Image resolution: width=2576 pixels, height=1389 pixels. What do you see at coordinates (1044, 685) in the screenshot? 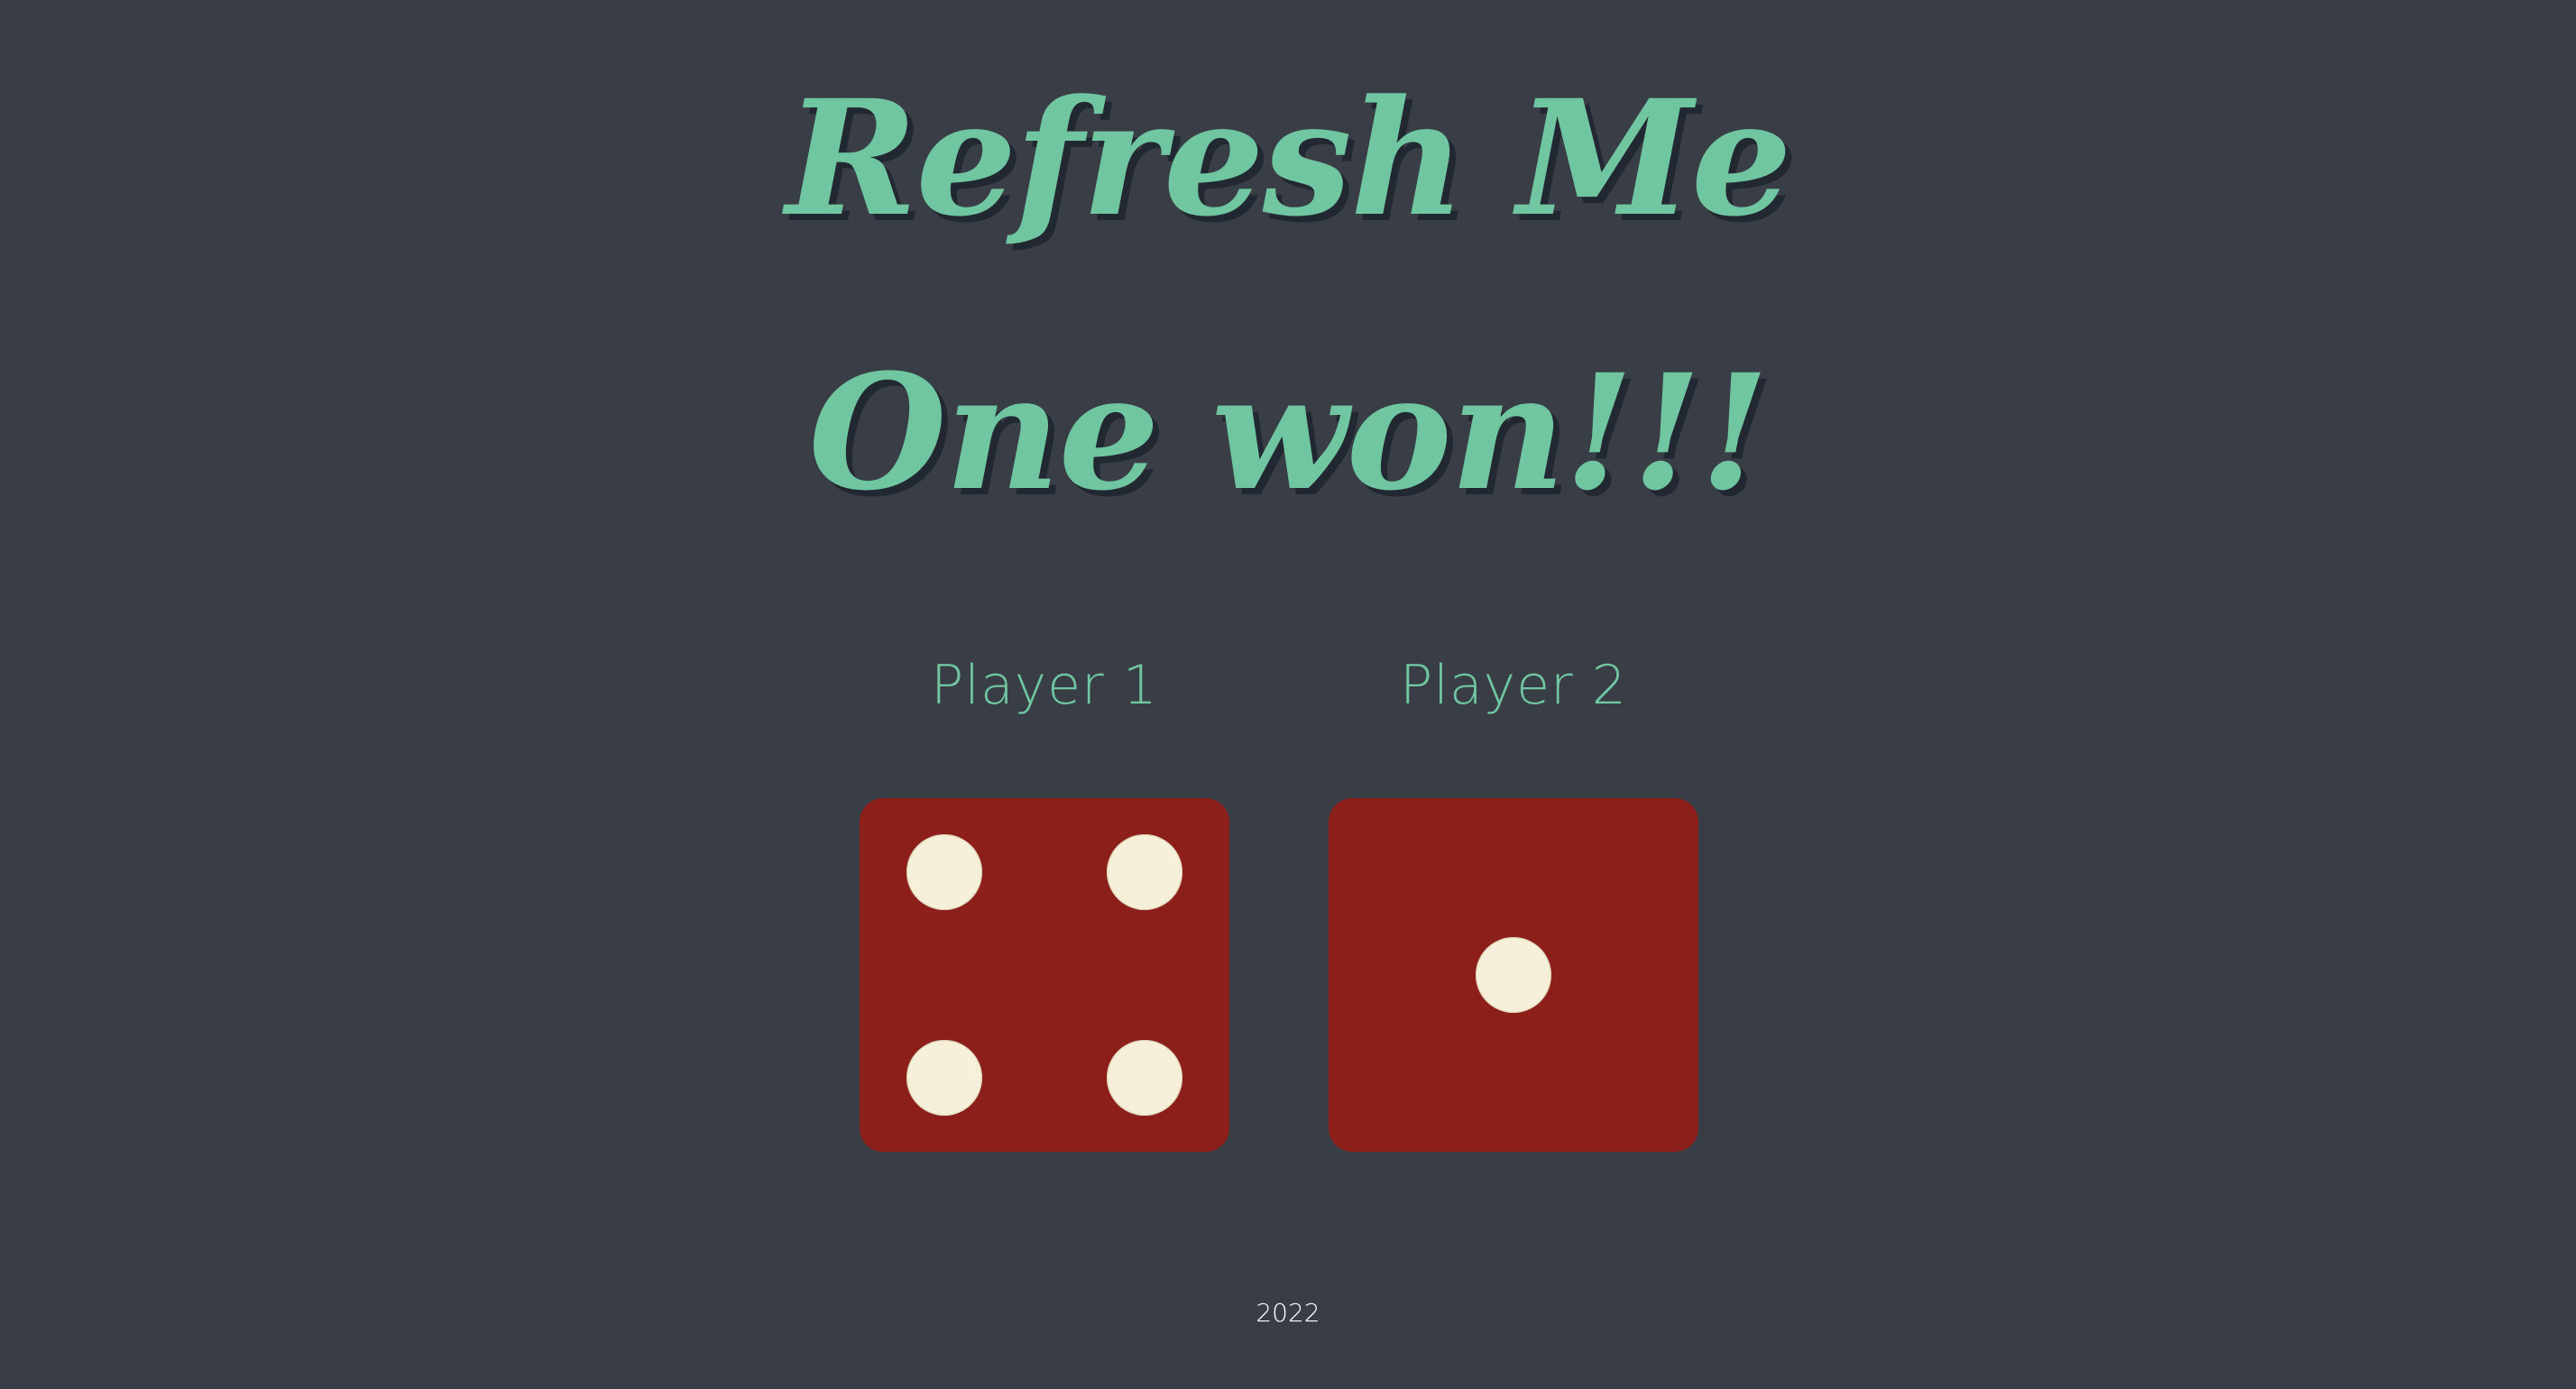
I see `player-1-label: Player 1` at bounding box center [1044, 685].